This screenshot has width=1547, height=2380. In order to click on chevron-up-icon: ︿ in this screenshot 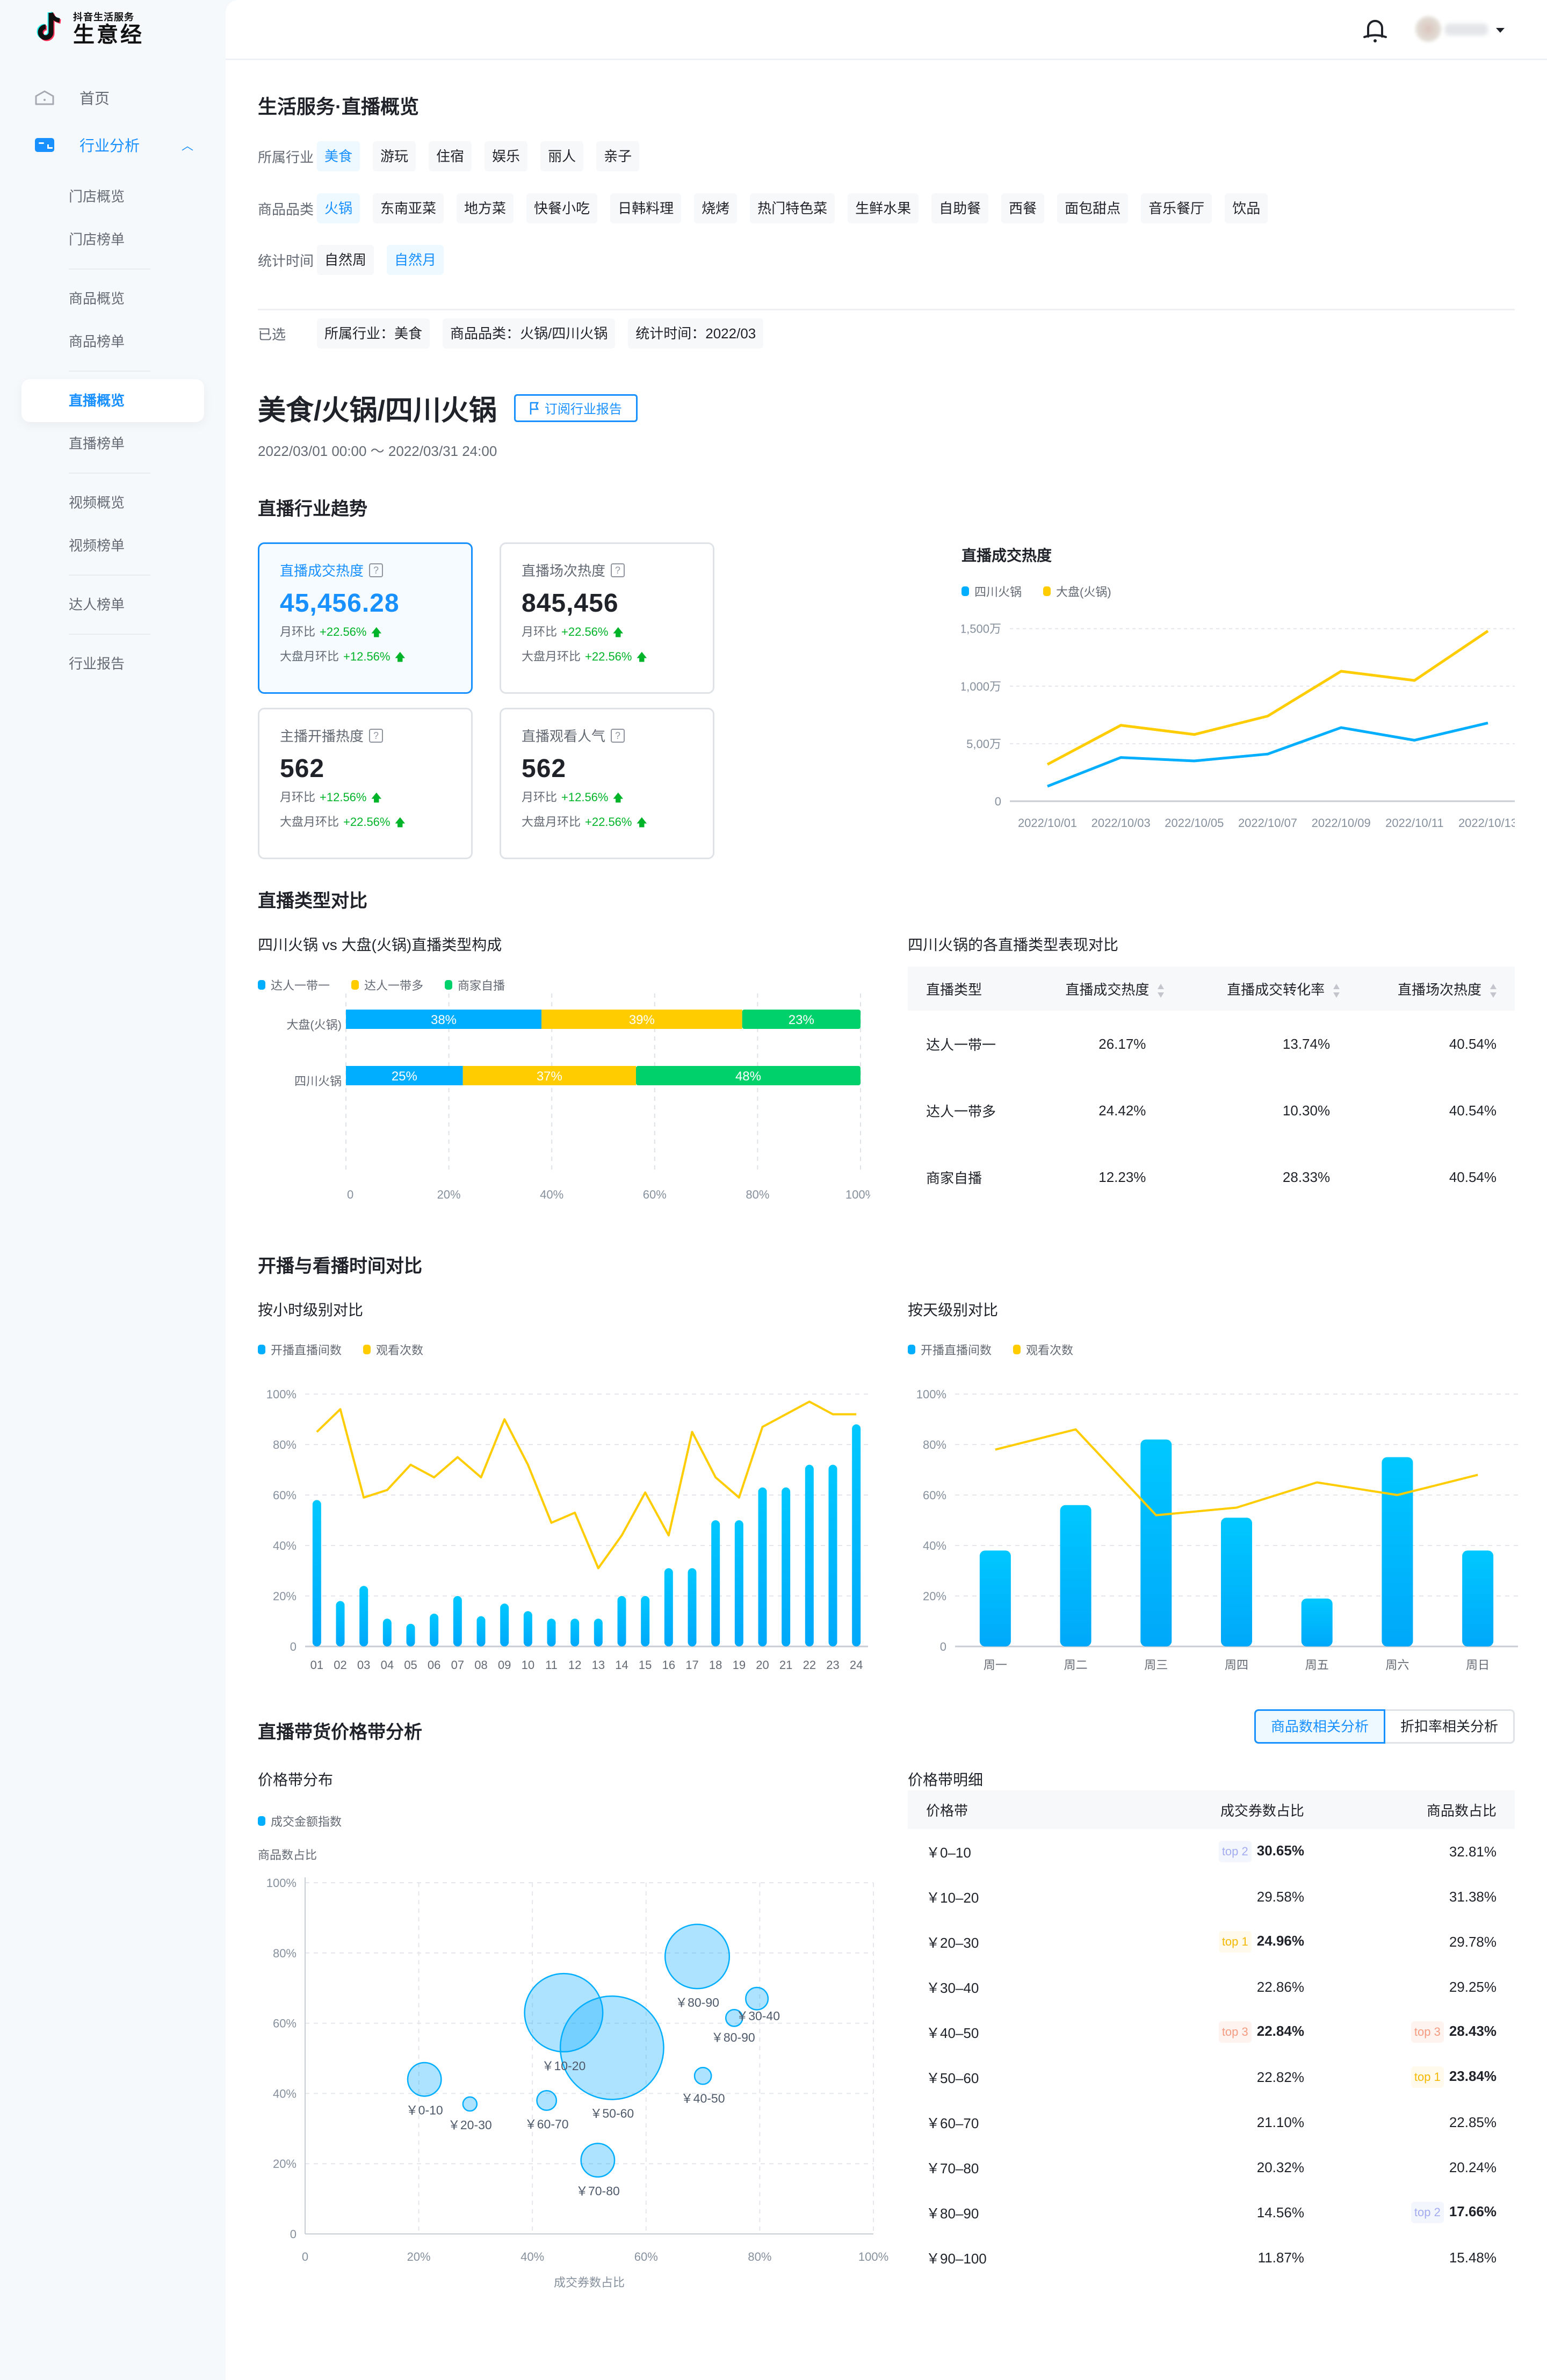, I will do `click(188, 145)`.